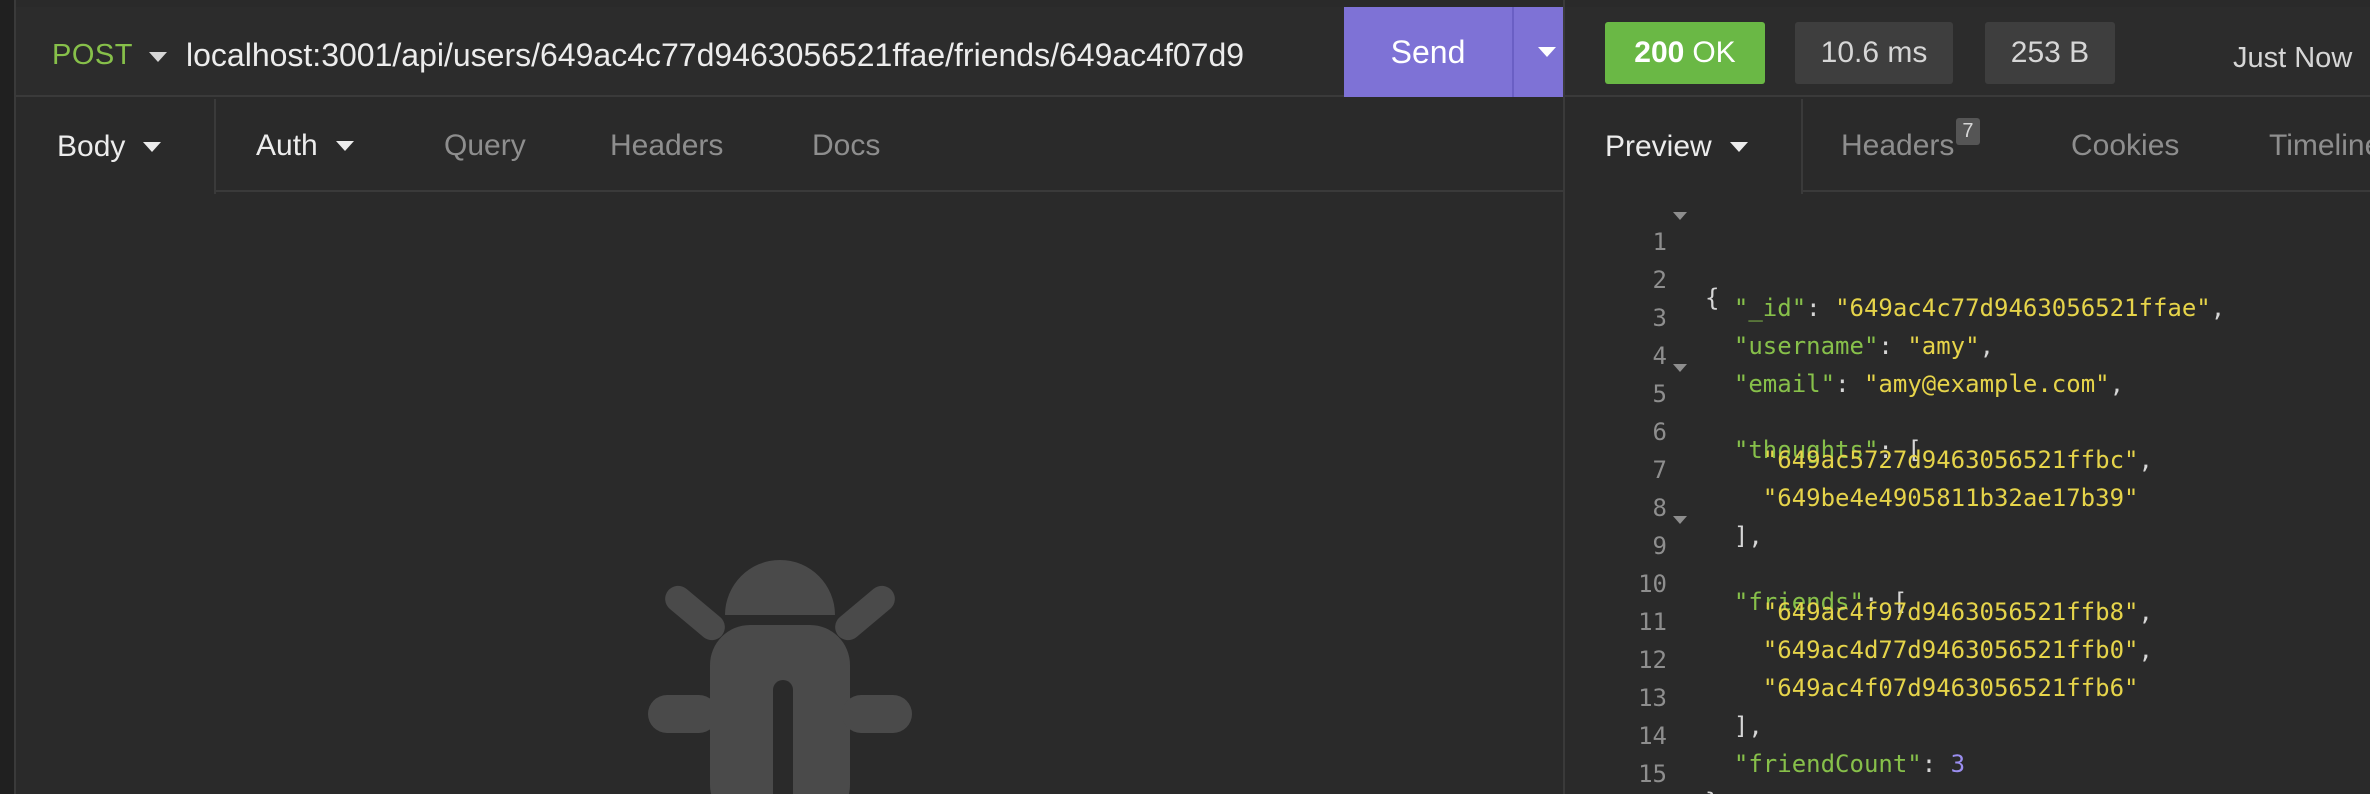 This screenshot has height=794, width=2370. I want to click on tab-docs-label: Docs, so click(846, 145).